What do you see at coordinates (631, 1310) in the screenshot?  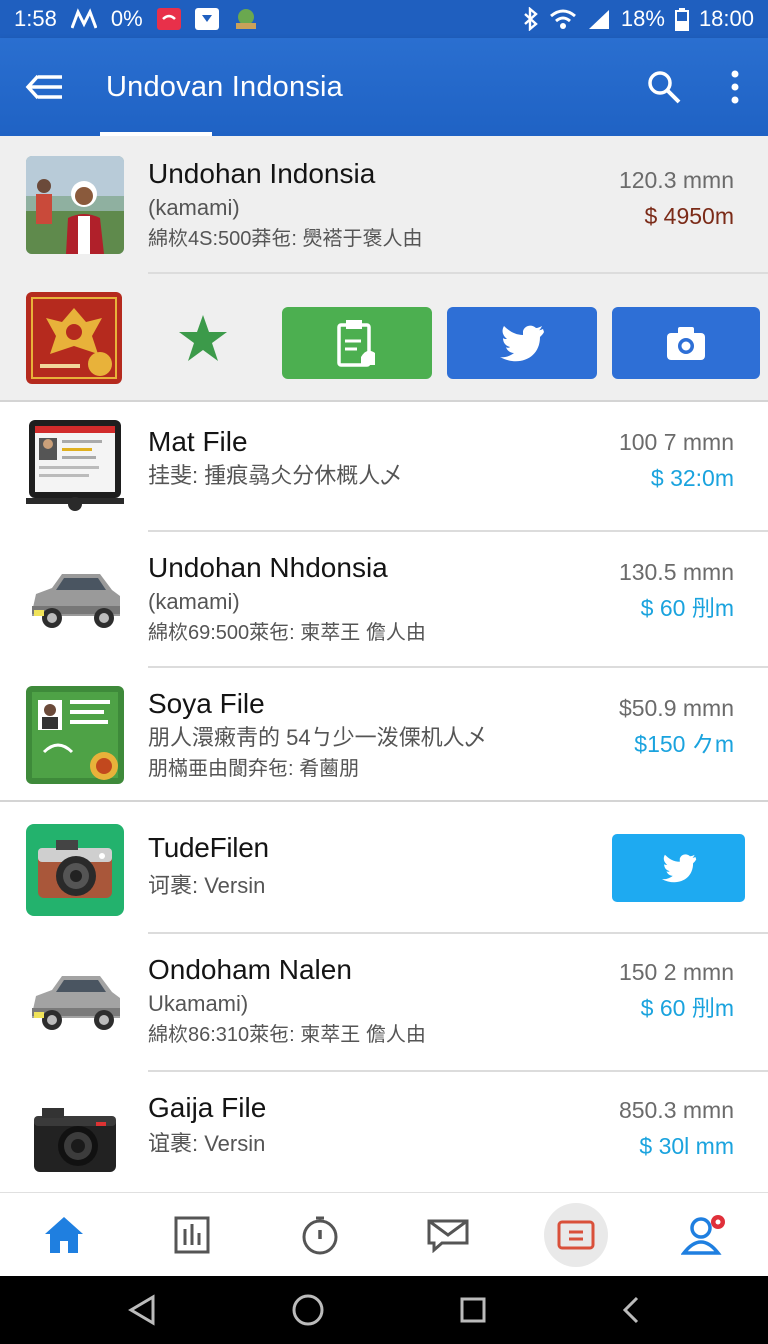 I see `collapse-nav-icon` at bounding box center [631, 1310].